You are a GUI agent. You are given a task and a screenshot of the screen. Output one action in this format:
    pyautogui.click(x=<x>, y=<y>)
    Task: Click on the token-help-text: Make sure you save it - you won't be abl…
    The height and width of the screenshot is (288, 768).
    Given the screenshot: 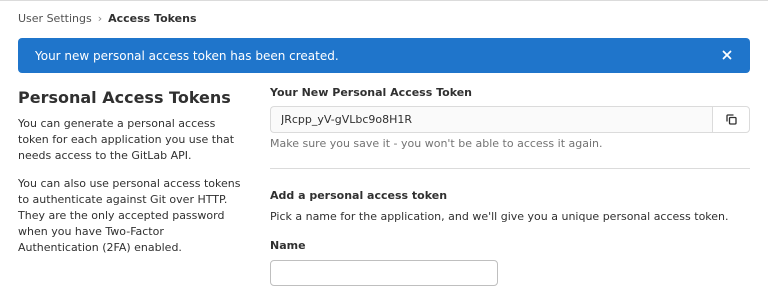 What is the action you would take?
    pyautogui.click(x=436, y=143)
    